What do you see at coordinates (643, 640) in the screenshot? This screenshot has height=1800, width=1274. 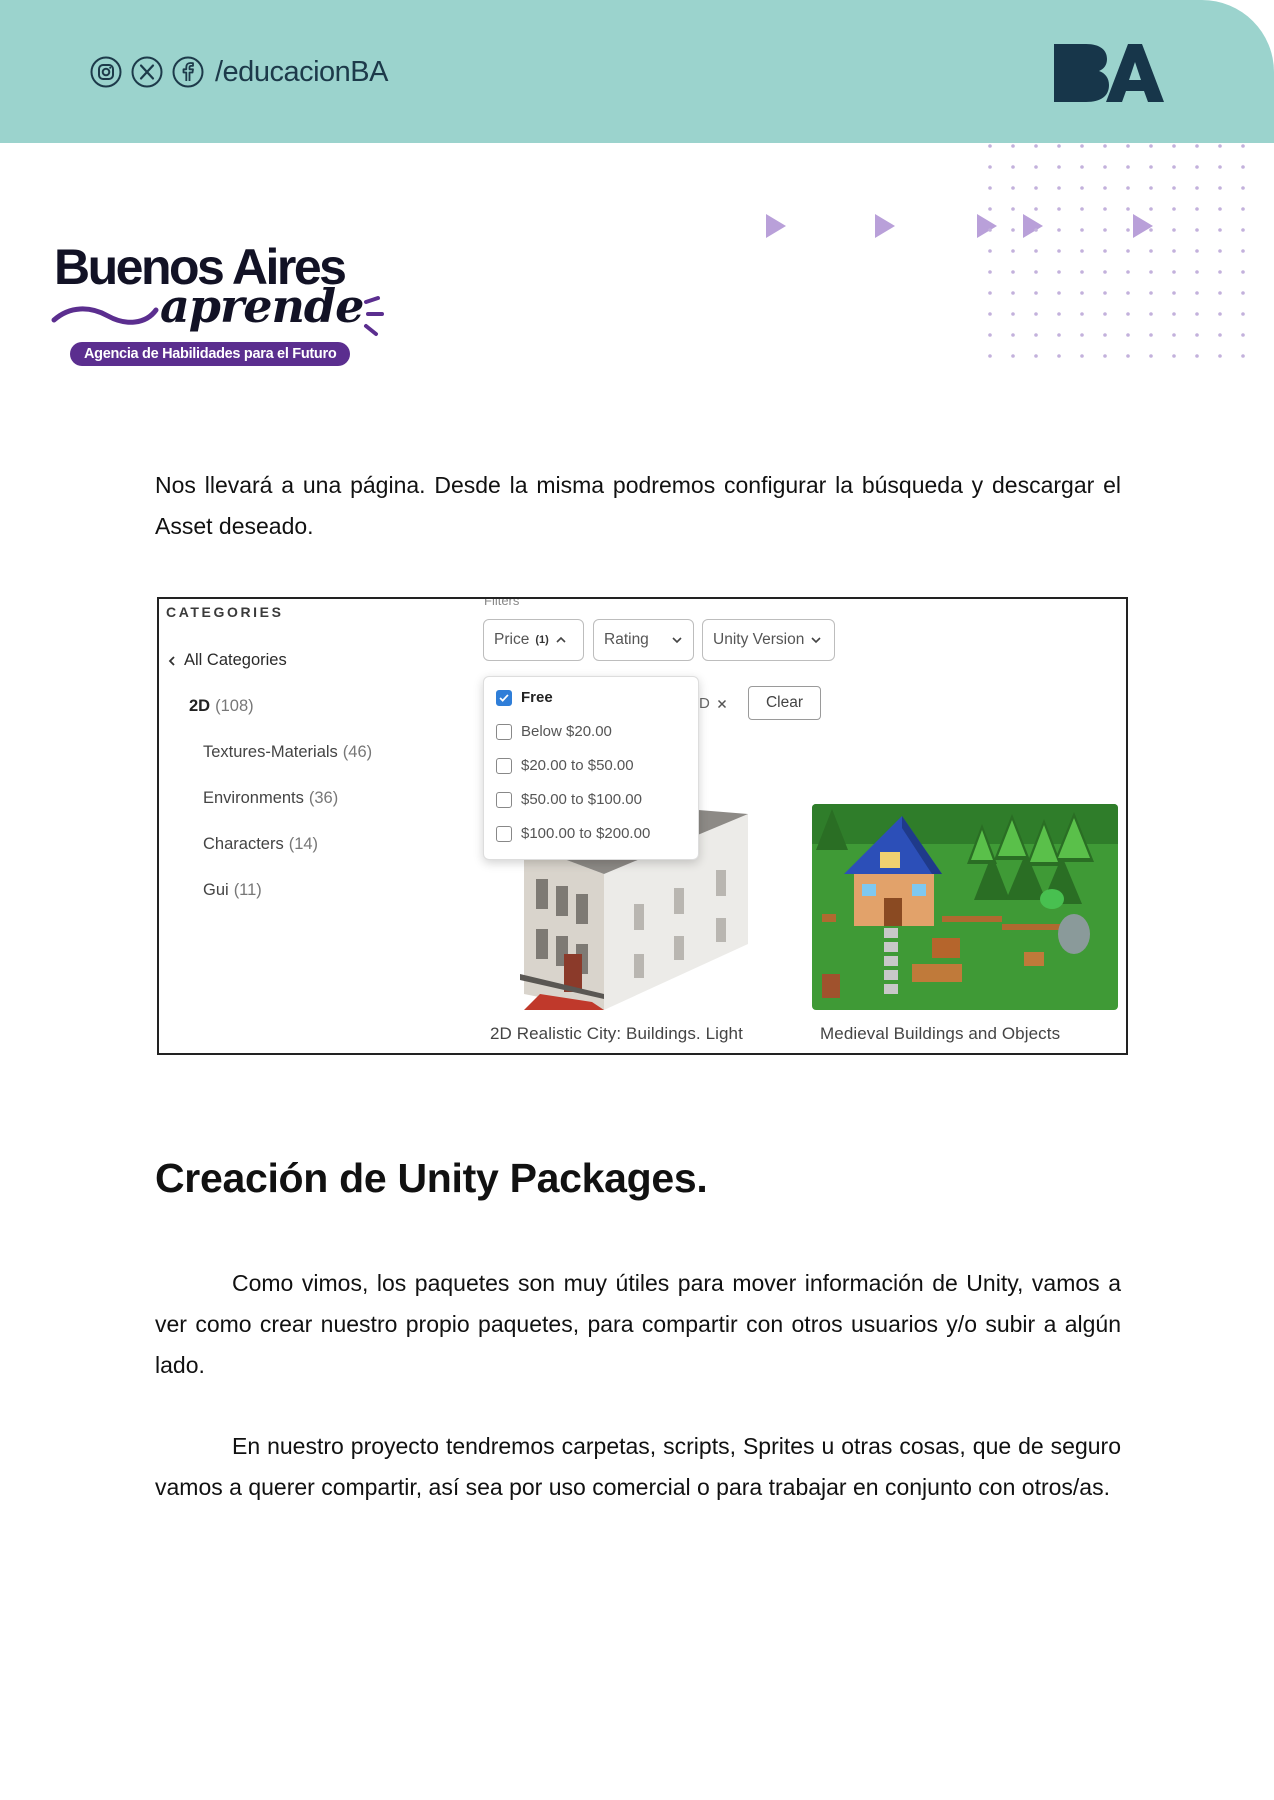 I see `rating-filter-button: Rating` at bounding box center [643, 640].